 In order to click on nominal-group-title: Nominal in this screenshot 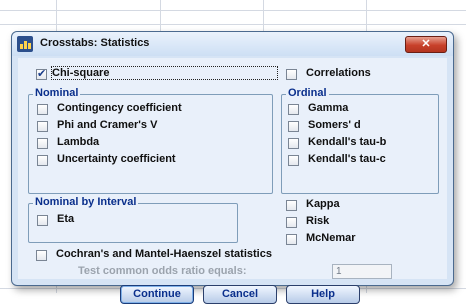, I will do `click(57, 93)`.